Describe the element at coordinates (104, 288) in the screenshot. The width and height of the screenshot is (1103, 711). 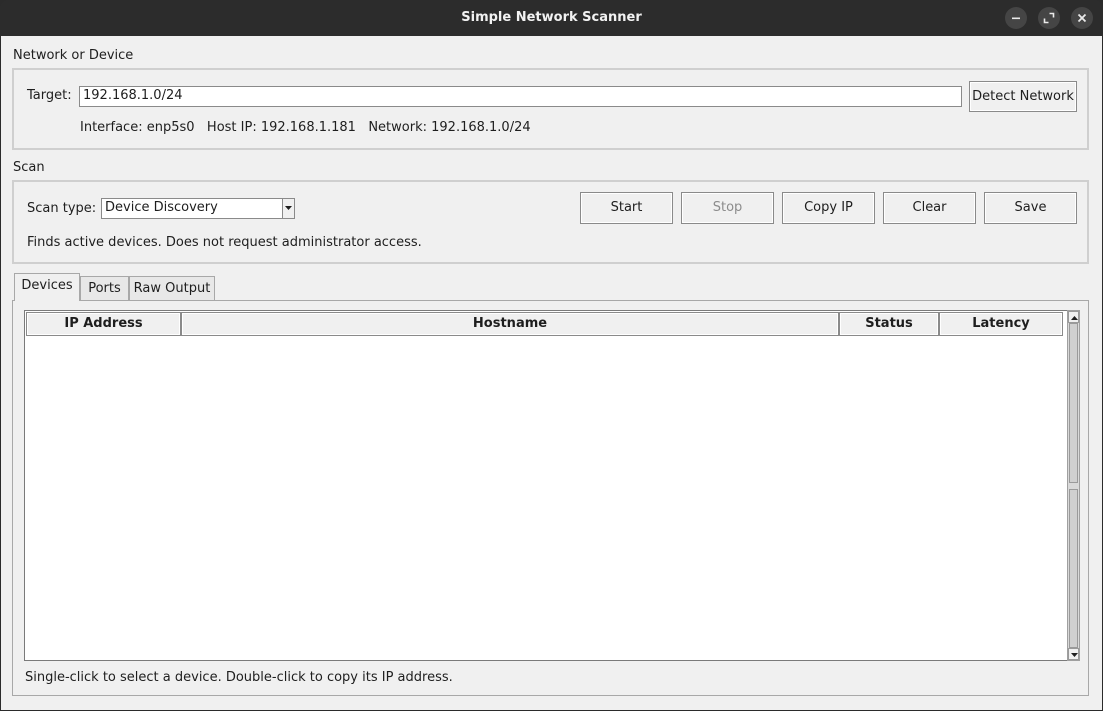
I see `tab-ports: Ports` at that location.